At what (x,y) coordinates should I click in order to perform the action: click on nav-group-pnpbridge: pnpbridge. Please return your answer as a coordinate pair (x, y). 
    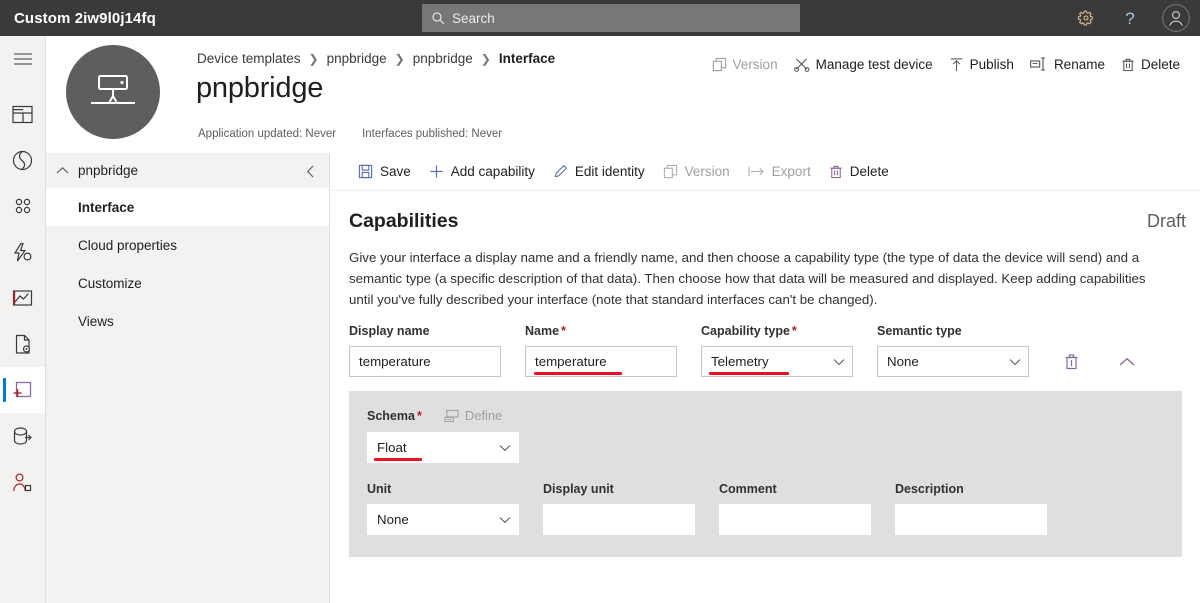
    Looking at the image, I should click on (187, 170).